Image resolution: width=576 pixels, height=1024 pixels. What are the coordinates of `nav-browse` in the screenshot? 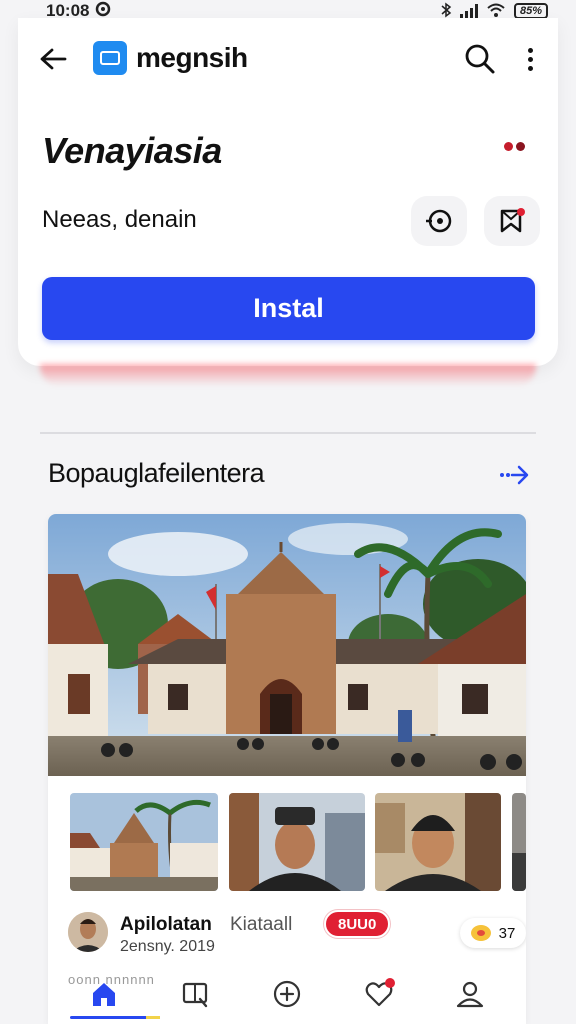 It's located at (195, 994).